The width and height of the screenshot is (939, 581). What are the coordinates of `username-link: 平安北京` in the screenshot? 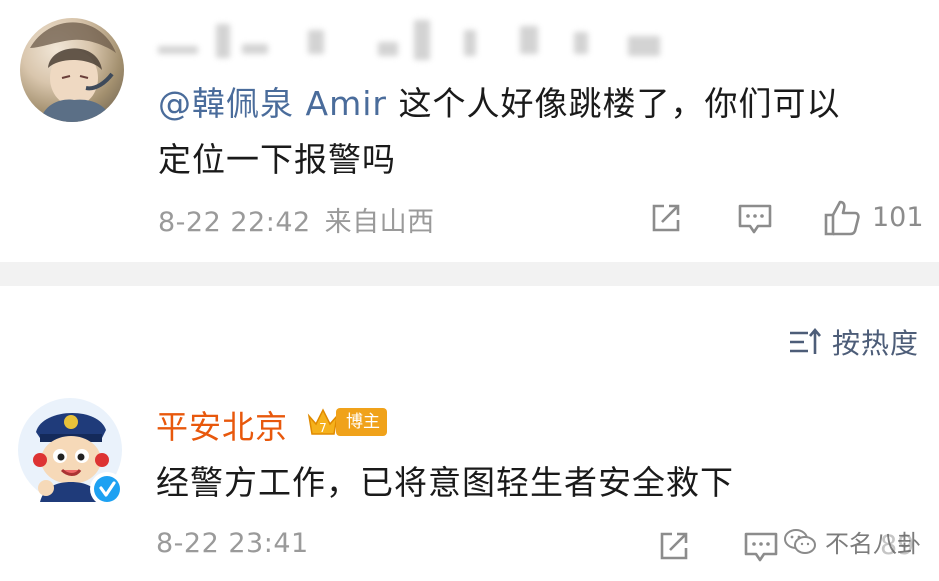 It's located at (222, 425).